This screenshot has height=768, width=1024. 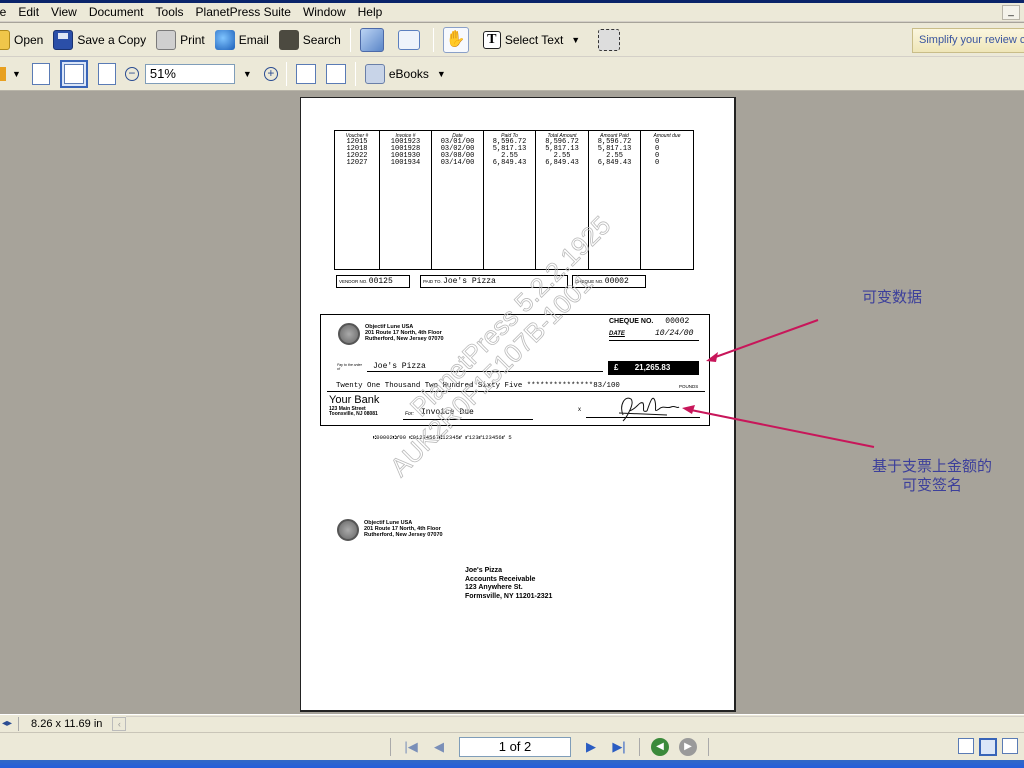 I want to click on search-button: Search, so click(x=310, y=40).